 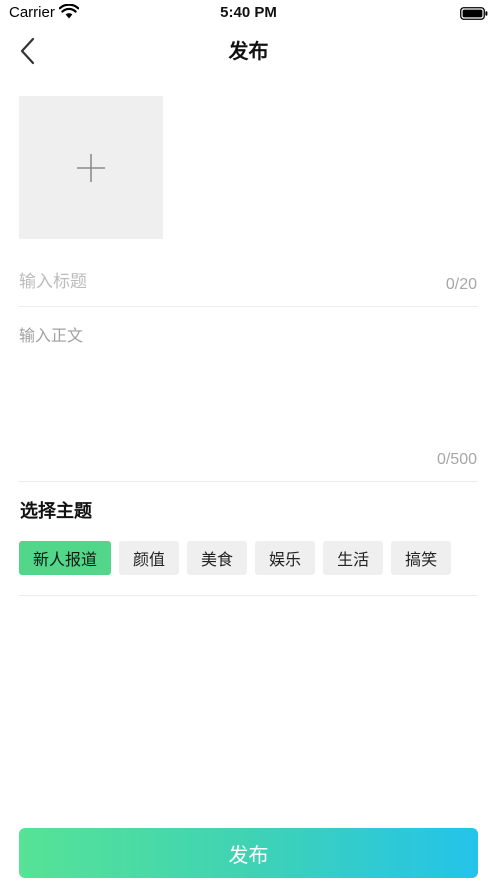 I want to click on plus-icon, so click(x=91, y=170).